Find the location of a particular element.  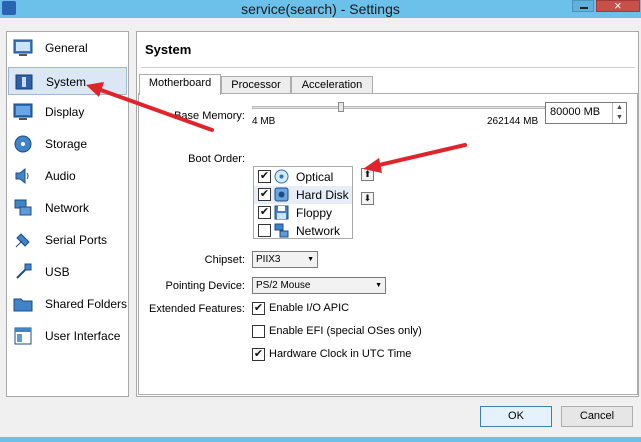

efi-checkbox is located at coordinates (258, 331).